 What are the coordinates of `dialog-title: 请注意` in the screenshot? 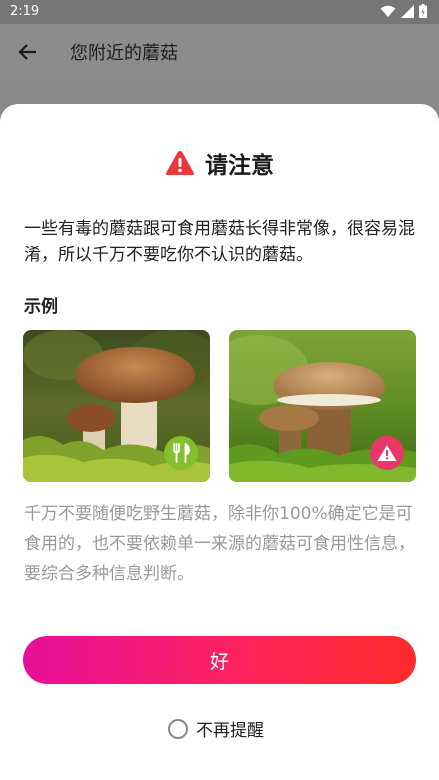 It's located at (239, 166).